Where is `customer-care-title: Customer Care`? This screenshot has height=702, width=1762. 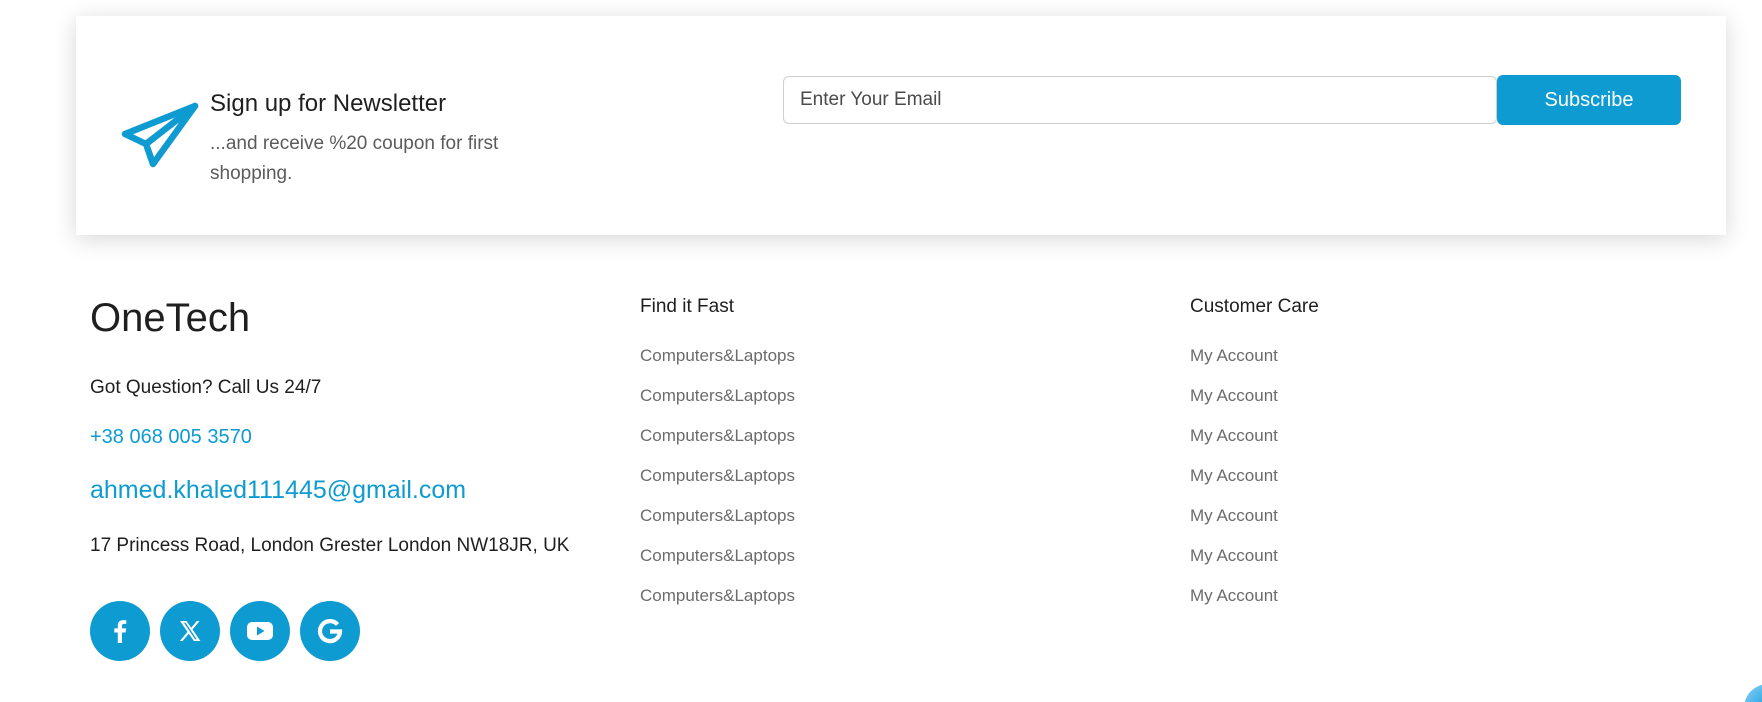 customer-care-title: Customer Care is located at coordinates (1254, 306).